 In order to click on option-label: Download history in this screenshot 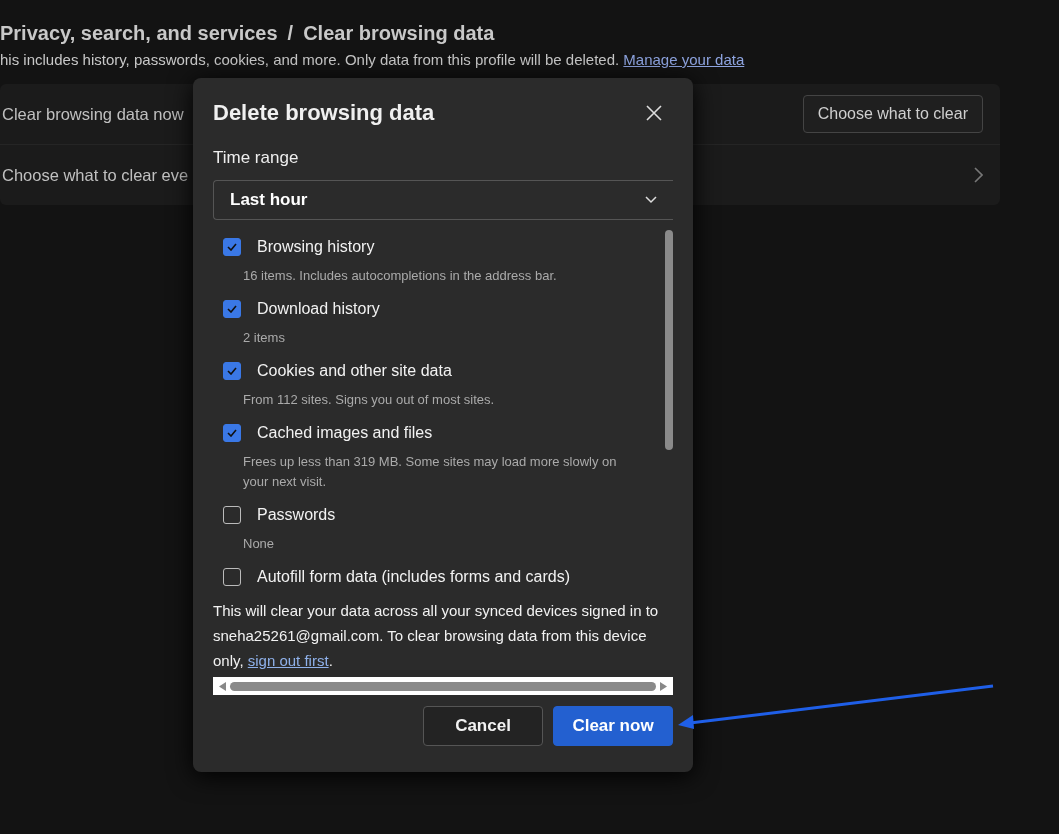, I will do `click(318, 309)`.